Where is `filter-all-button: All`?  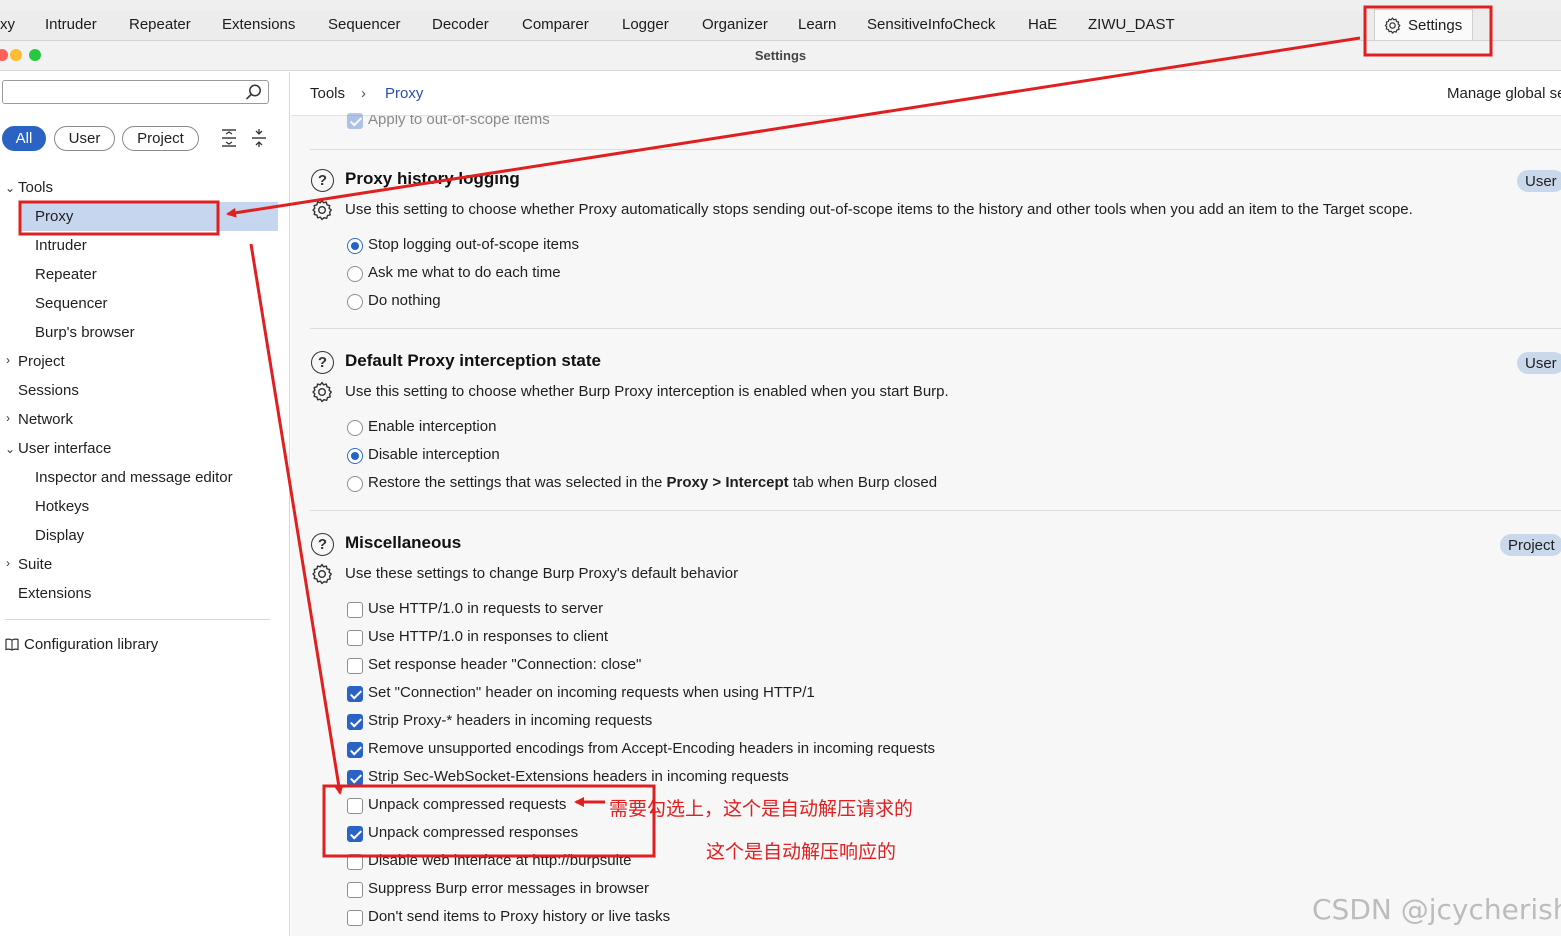
filter-all-button: All is located at coordinates (24, 138).